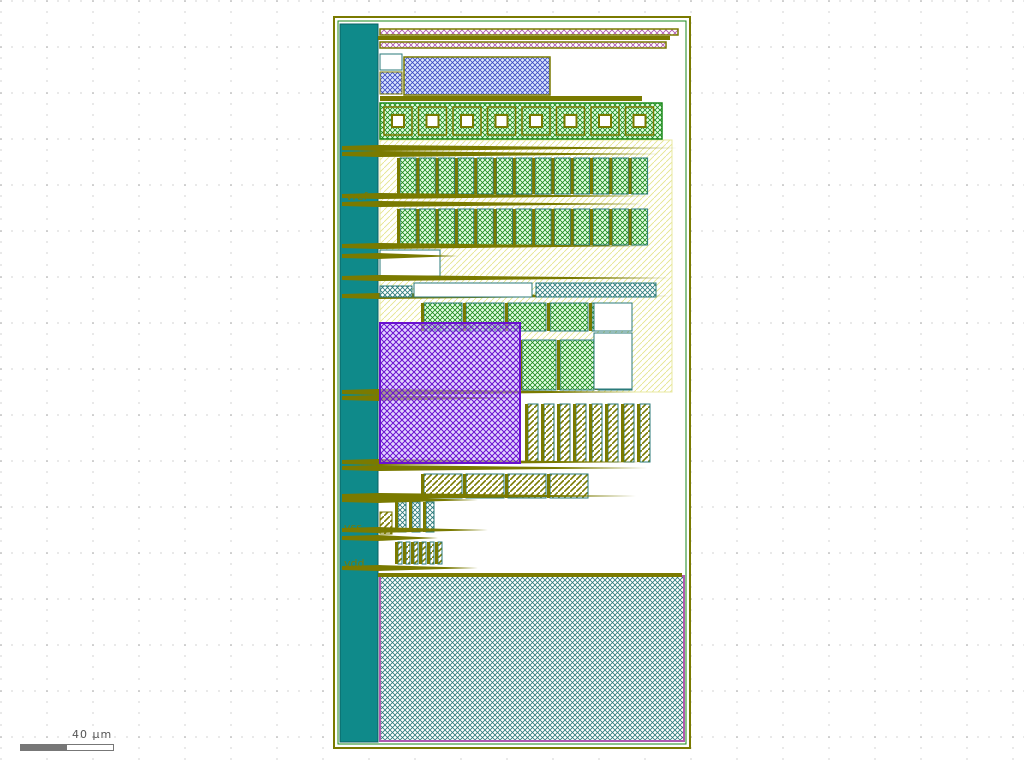 The image size is (1024, 768). What do you see at coordinates (67, 739) in the screenshot?
I see `scale-bar: 40 μm` at bounding box center [67, 739].